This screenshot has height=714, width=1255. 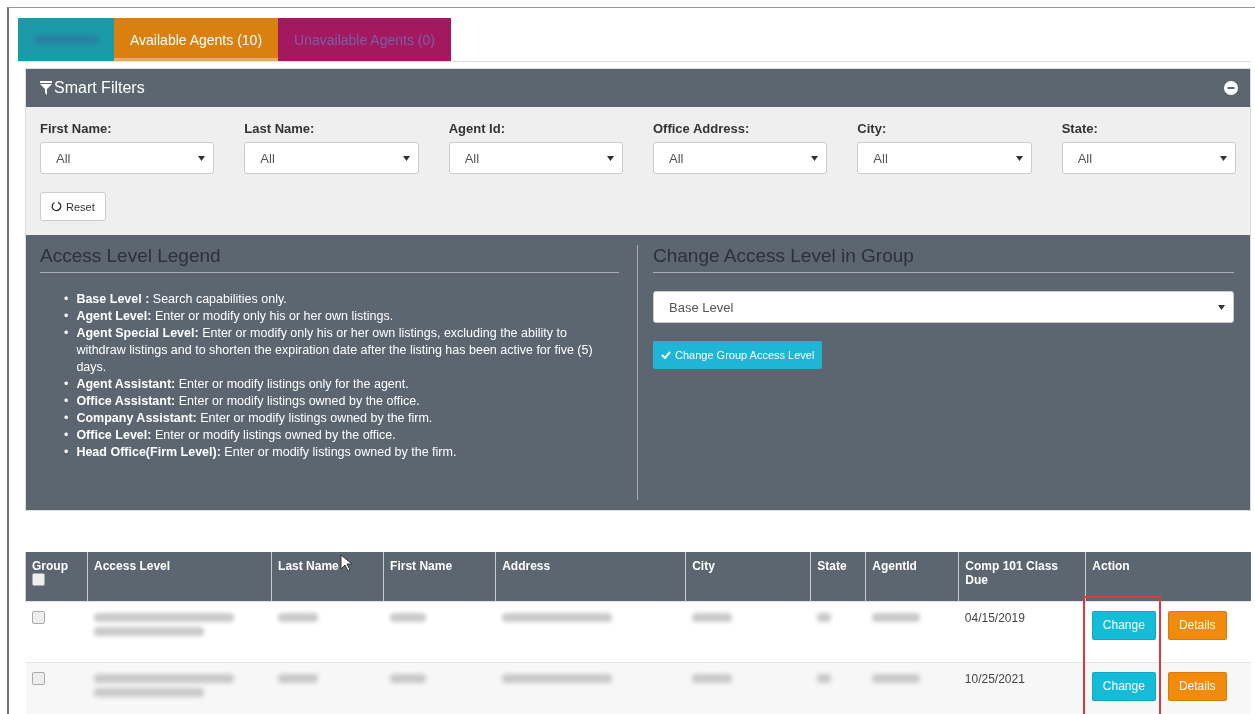 I want to click on filter-label: State:, so click(x=1080, y=128).